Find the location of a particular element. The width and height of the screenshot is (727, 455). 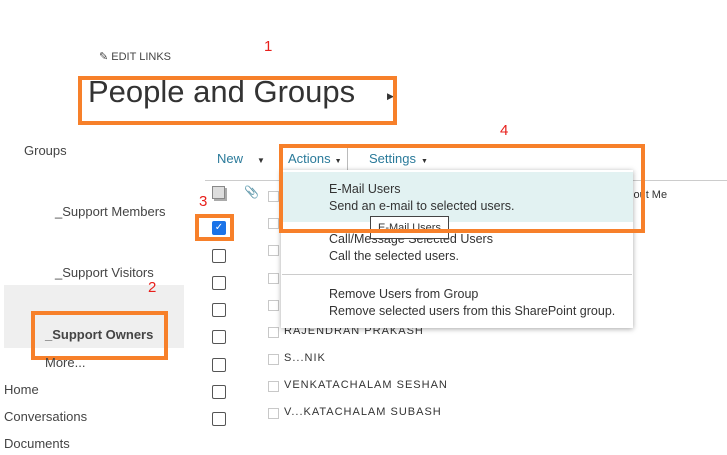

group-visitors: _Support Visitors is located at coordinates (104, 272).